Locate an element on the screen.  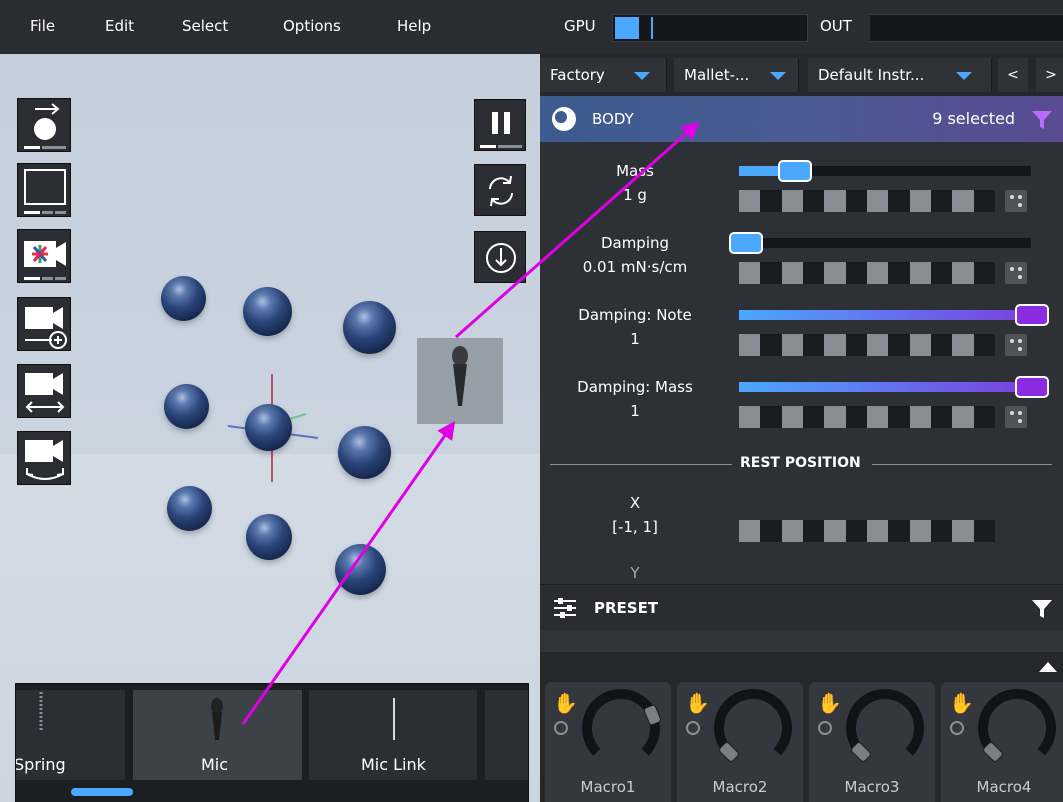
menu-help: Help is located at coordinates (414, 26).